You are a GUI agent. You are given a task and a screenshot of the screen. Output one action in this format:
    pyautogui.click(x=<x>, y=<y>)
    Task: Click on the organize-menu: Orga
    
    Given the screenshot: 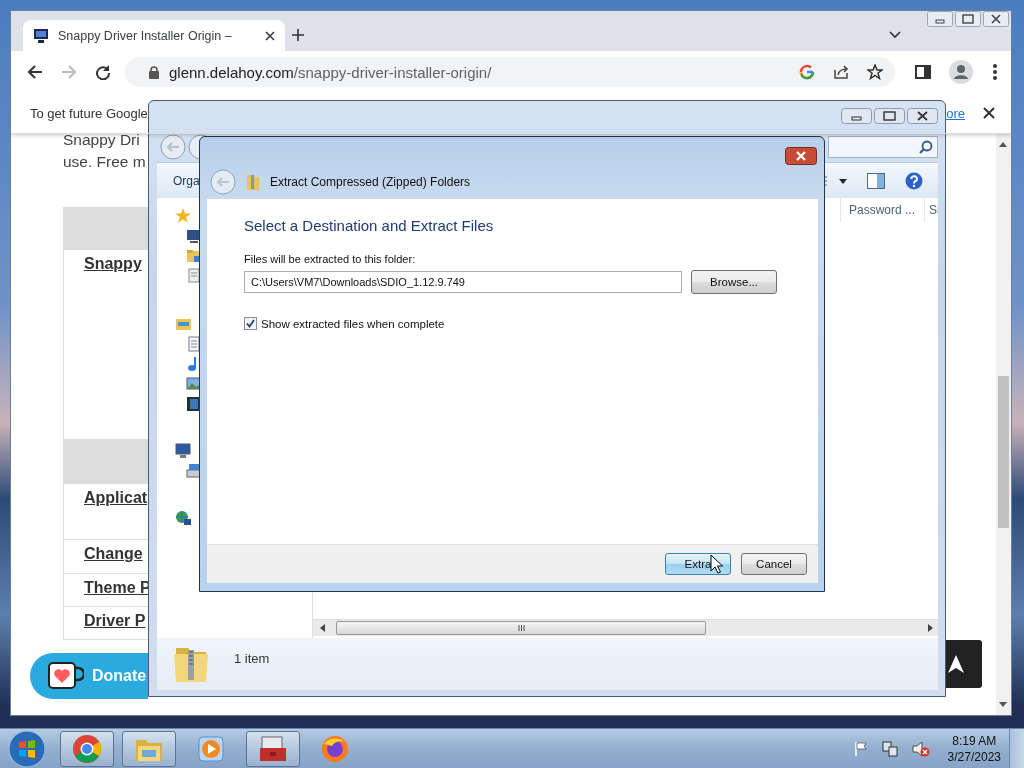 What is the action you would take?
    pyautogui.click(x=186, y=180)
    